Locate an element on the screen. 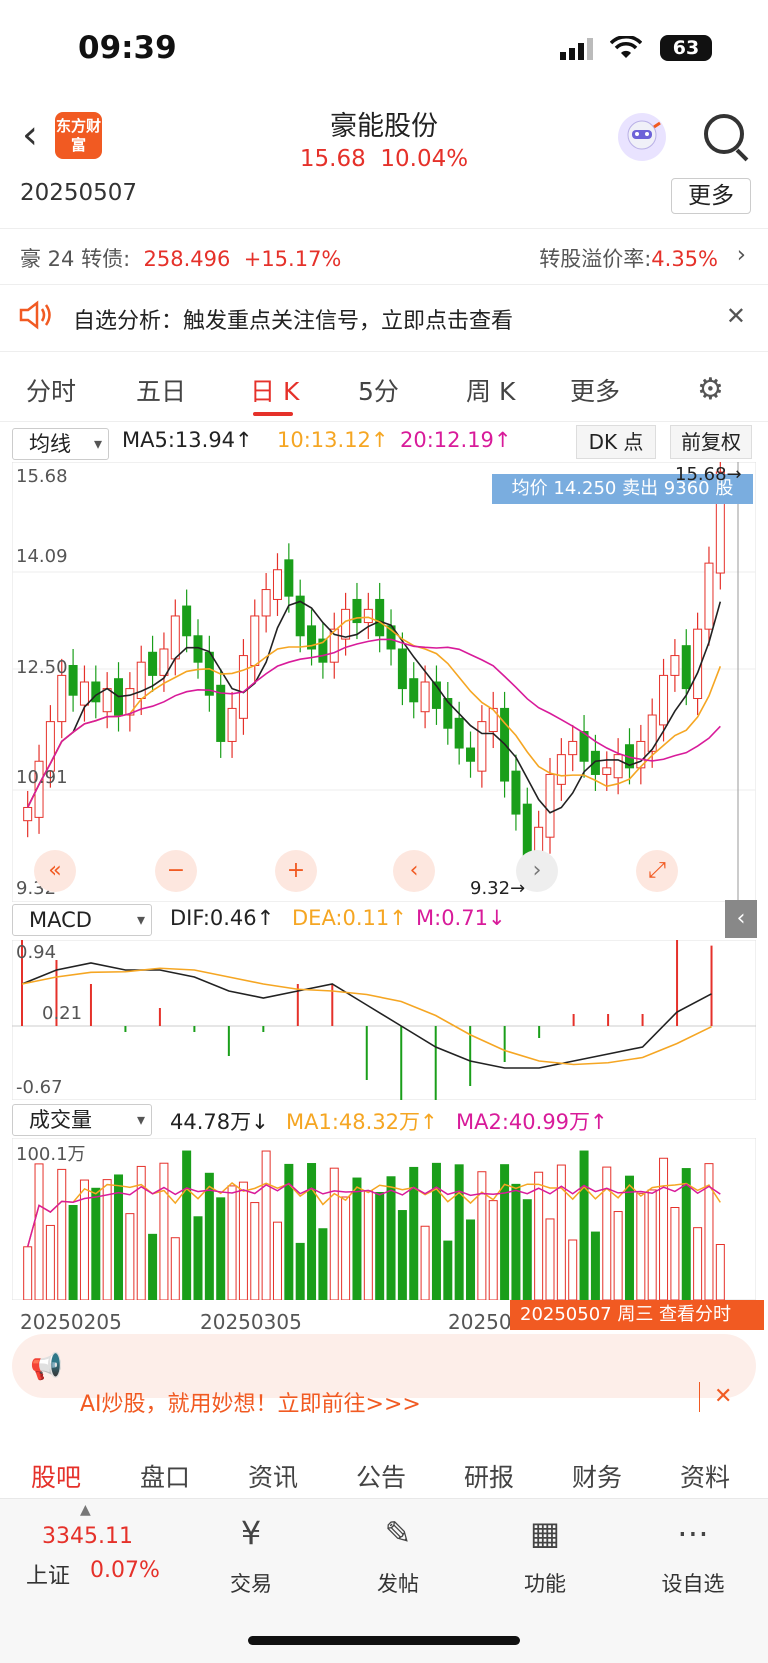 Image resolution: width=768 pixels, height=1663 pixels. active-tab-indicator is located at coordinates (273, 414).